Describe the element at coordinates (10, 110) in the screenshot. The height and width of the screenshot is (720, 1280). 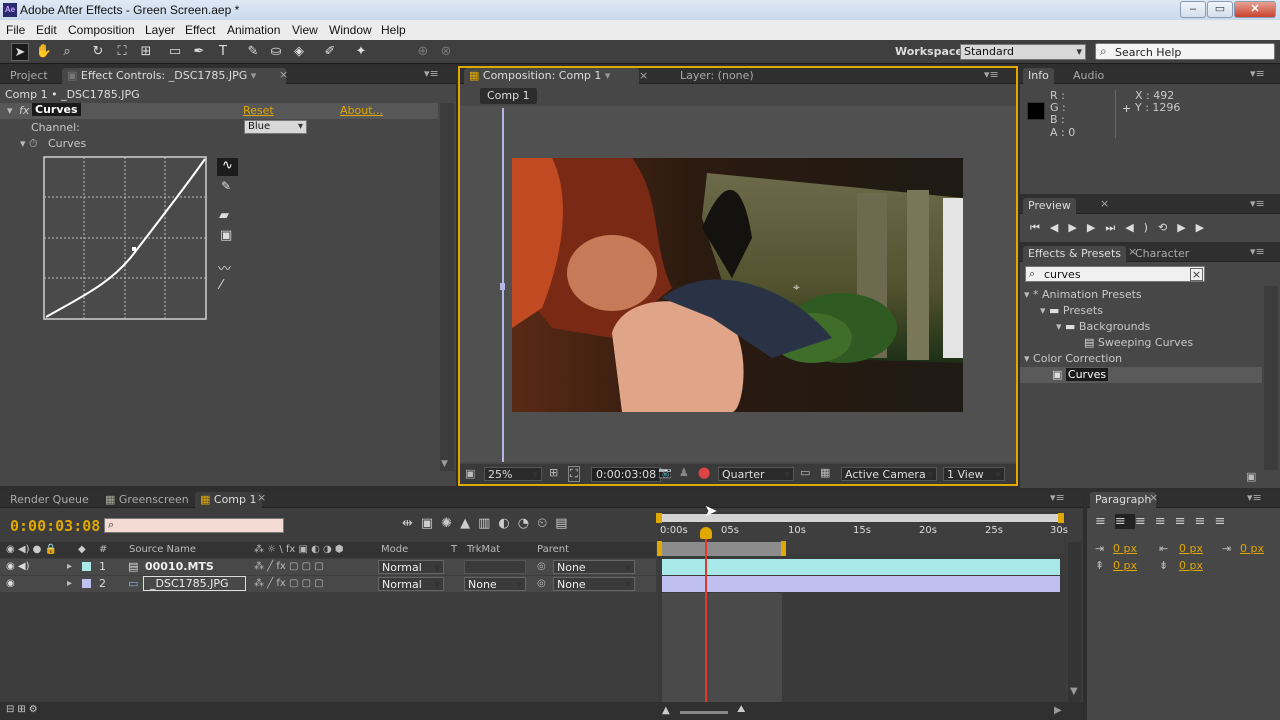
I see `expand-arrow-icon: ▾` at that location.